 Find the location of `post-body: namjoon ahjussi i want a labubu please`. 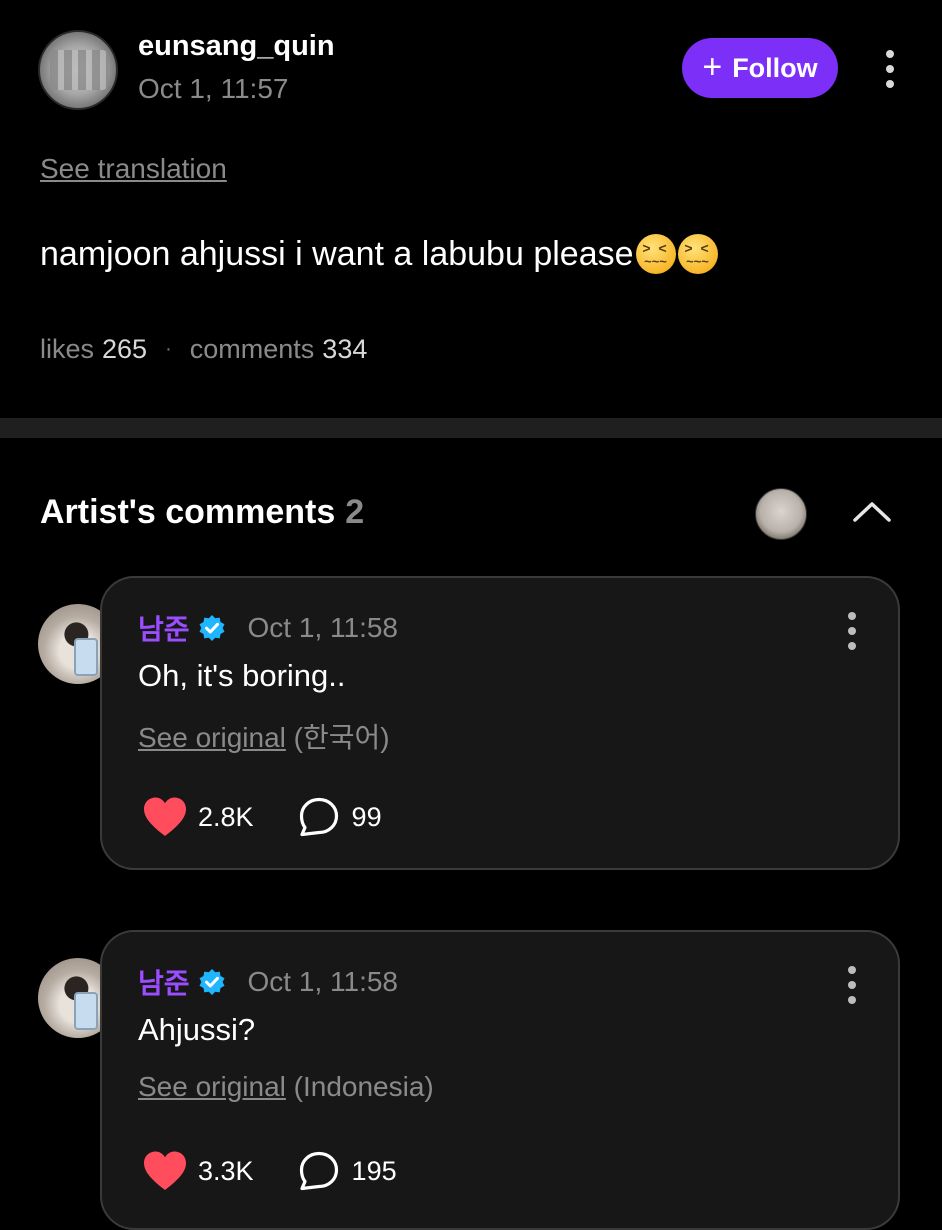

post-body: namjoon ahjussi i want a labubu please is located at coordinates (379, 254).